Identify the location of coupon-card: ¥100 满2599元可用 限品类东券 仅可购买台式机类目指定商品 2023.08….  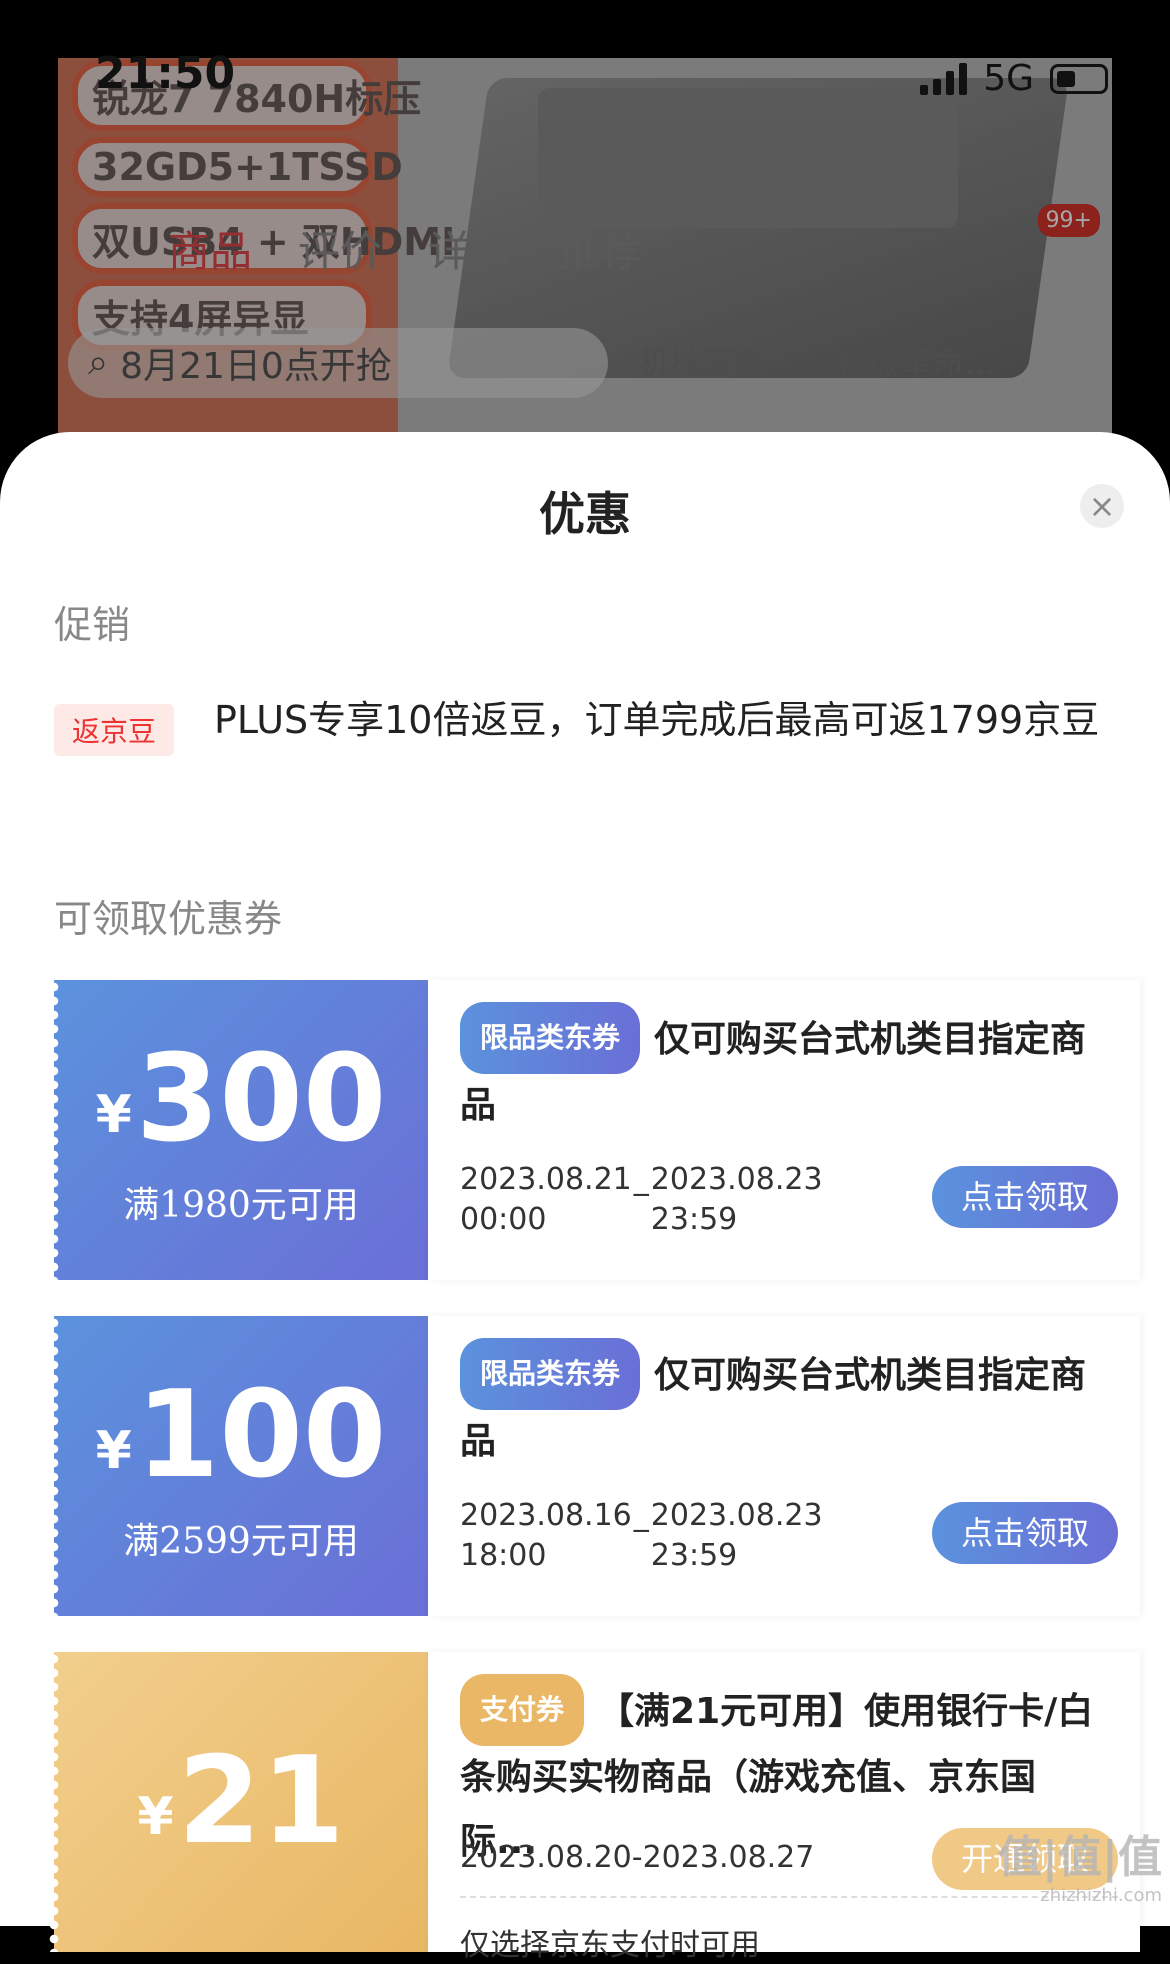
(594, 1466).